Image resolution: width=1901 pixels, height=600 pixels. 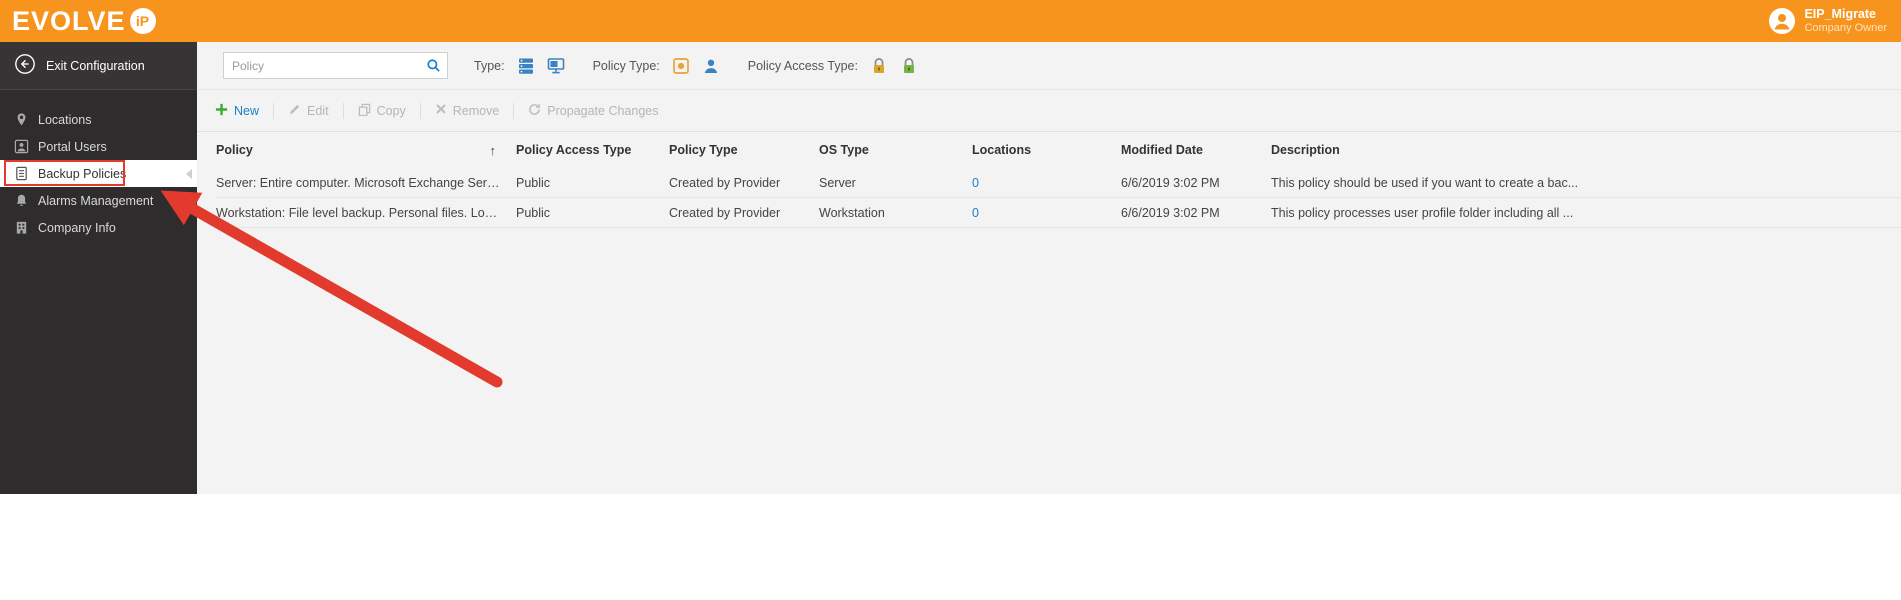 What do you see at coordinates (433, 65) in the screenshot?
I see `search-icon` at bounding box center [433, 65].